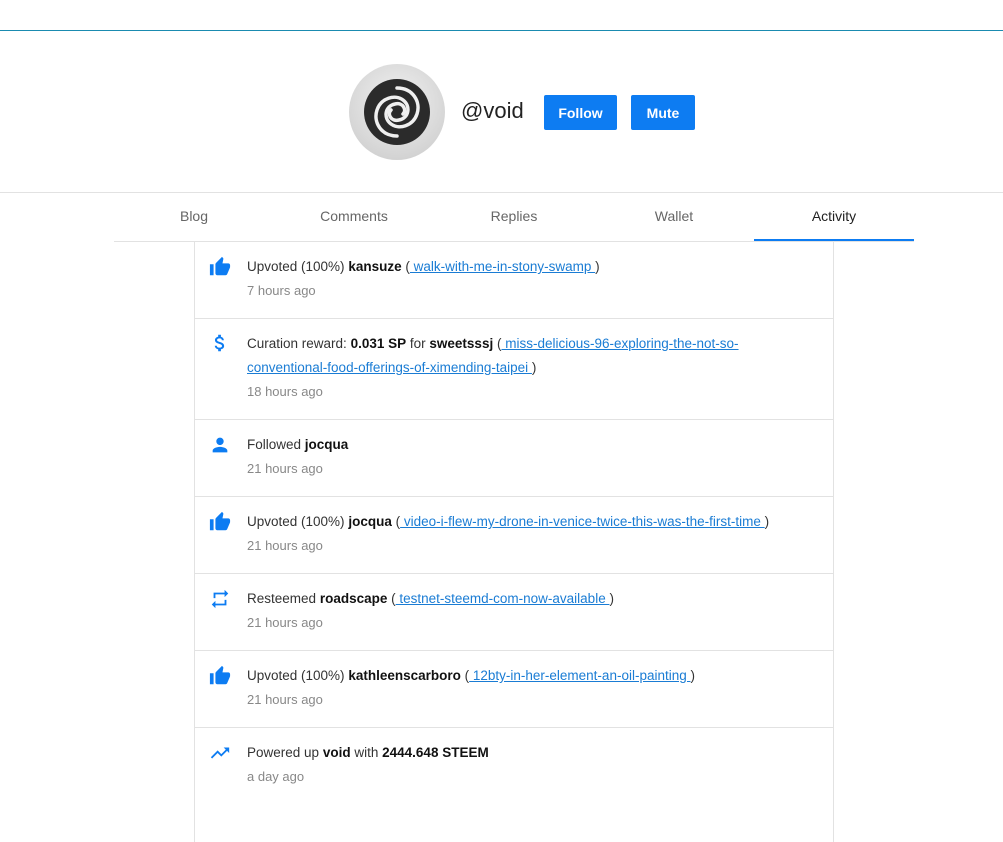 The width and height of the screenshot is (1003, 842). What do you see at coordinates (297, 343) in the screenshot?
I see `activity-action: Curation reward:` at bounding box center [297, 343].